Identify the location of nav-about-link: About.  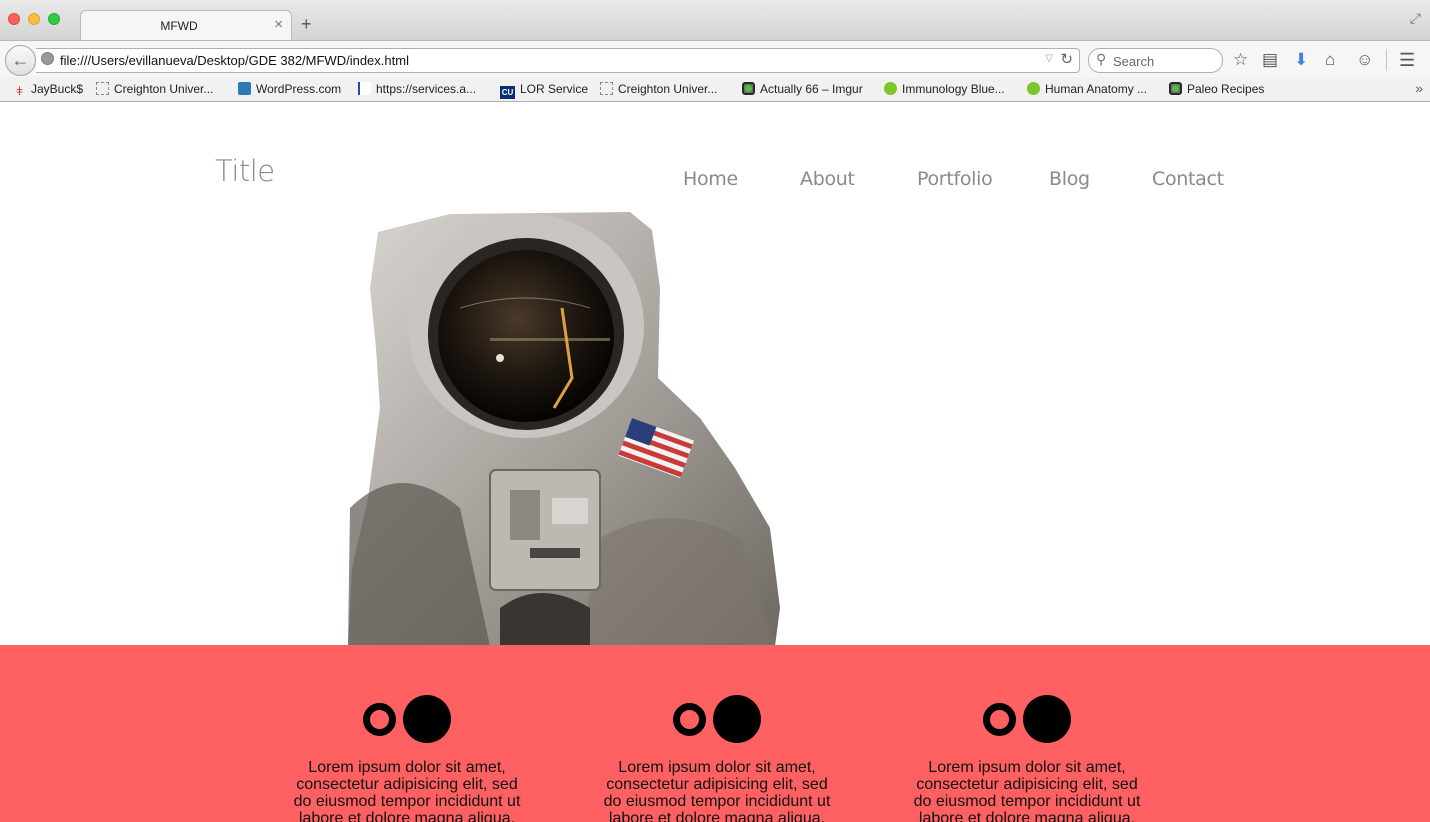
(827, 179).